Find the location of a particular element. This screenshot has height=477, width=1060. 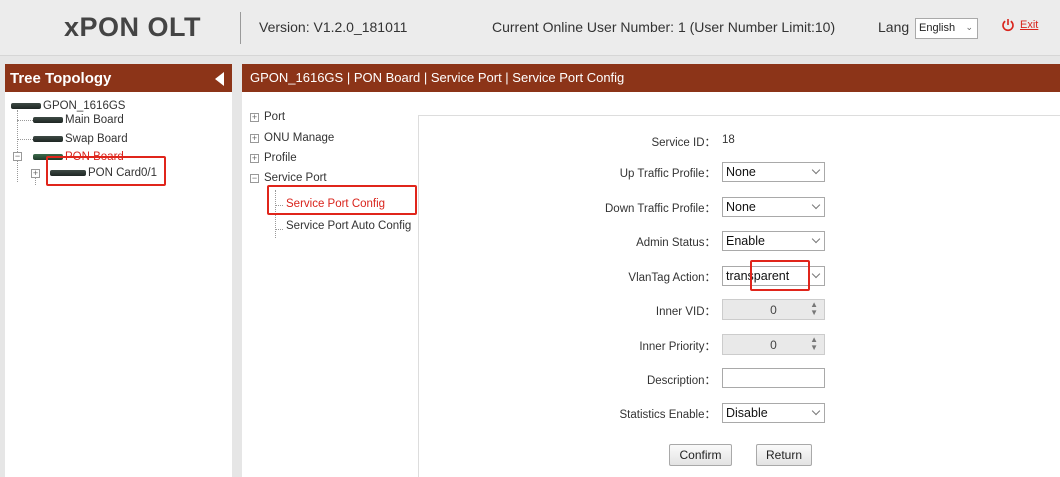

admin-status-row: Admin Status： Enable is located at coordinates (739, 241).